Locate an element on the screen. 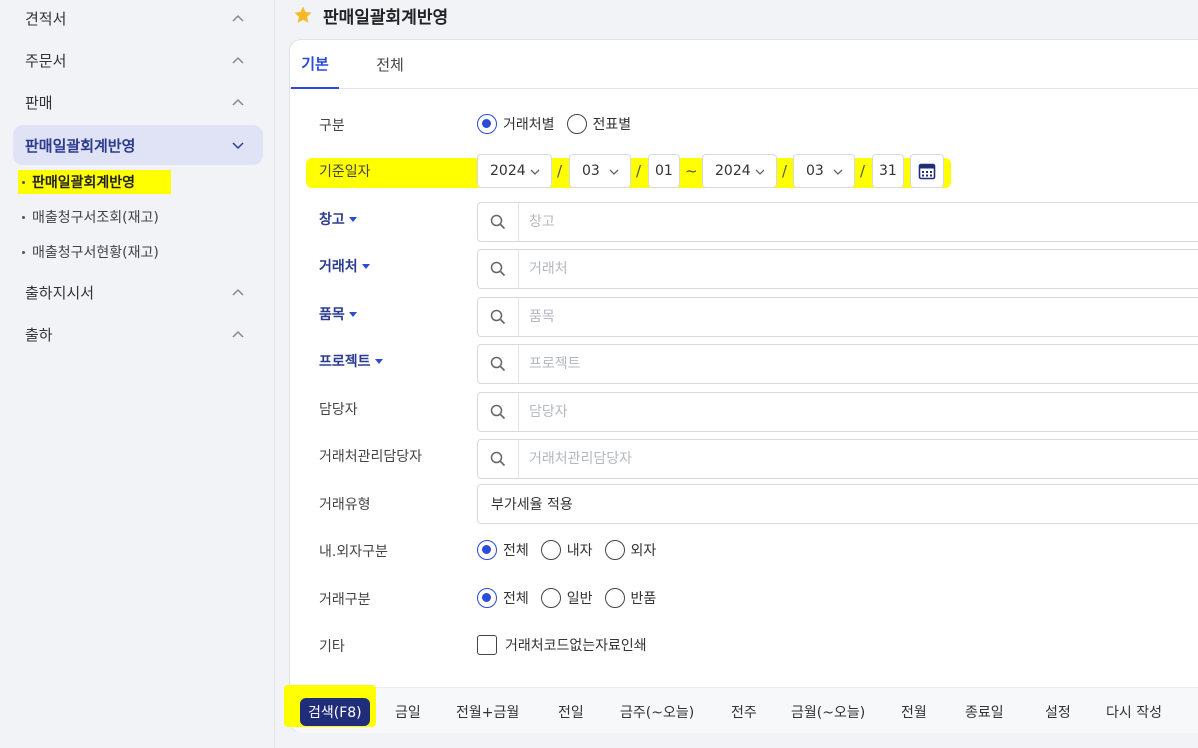  item-input is located at coordinates (729, 317).